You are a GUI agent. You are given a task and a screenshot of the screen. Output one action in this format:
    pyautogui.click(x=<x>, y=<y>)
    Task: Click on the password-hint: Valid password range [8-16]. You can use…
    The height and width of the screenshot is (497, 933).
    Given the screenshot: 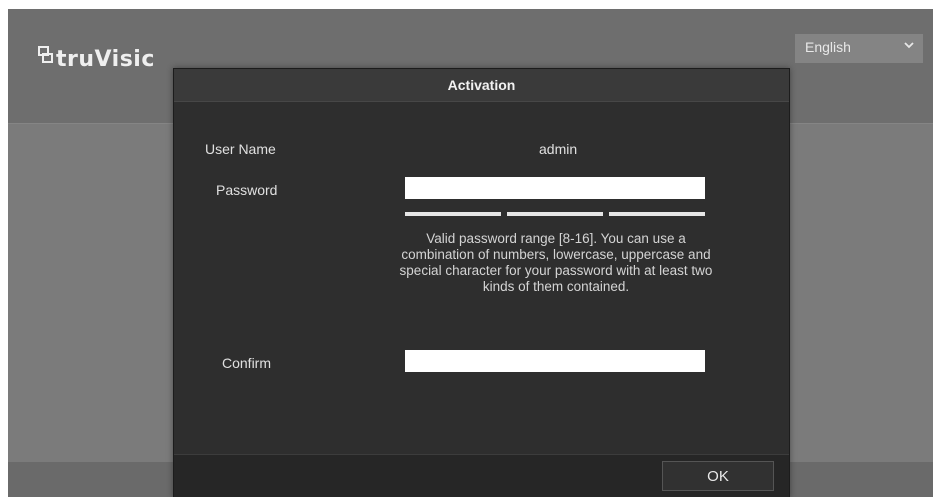 What is the action you would take?
    pyautogui.click(x=556, y=262)
    